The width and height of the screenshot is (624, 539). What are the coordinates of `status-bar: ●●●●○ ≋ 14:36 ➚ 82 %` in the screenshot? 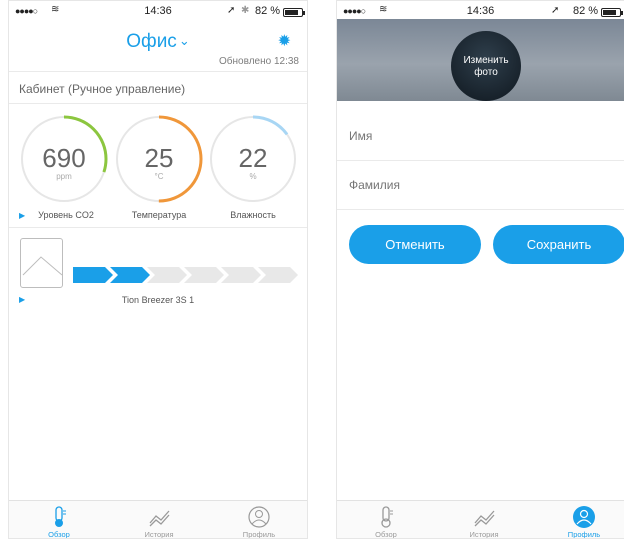 It's located at (480, 11).